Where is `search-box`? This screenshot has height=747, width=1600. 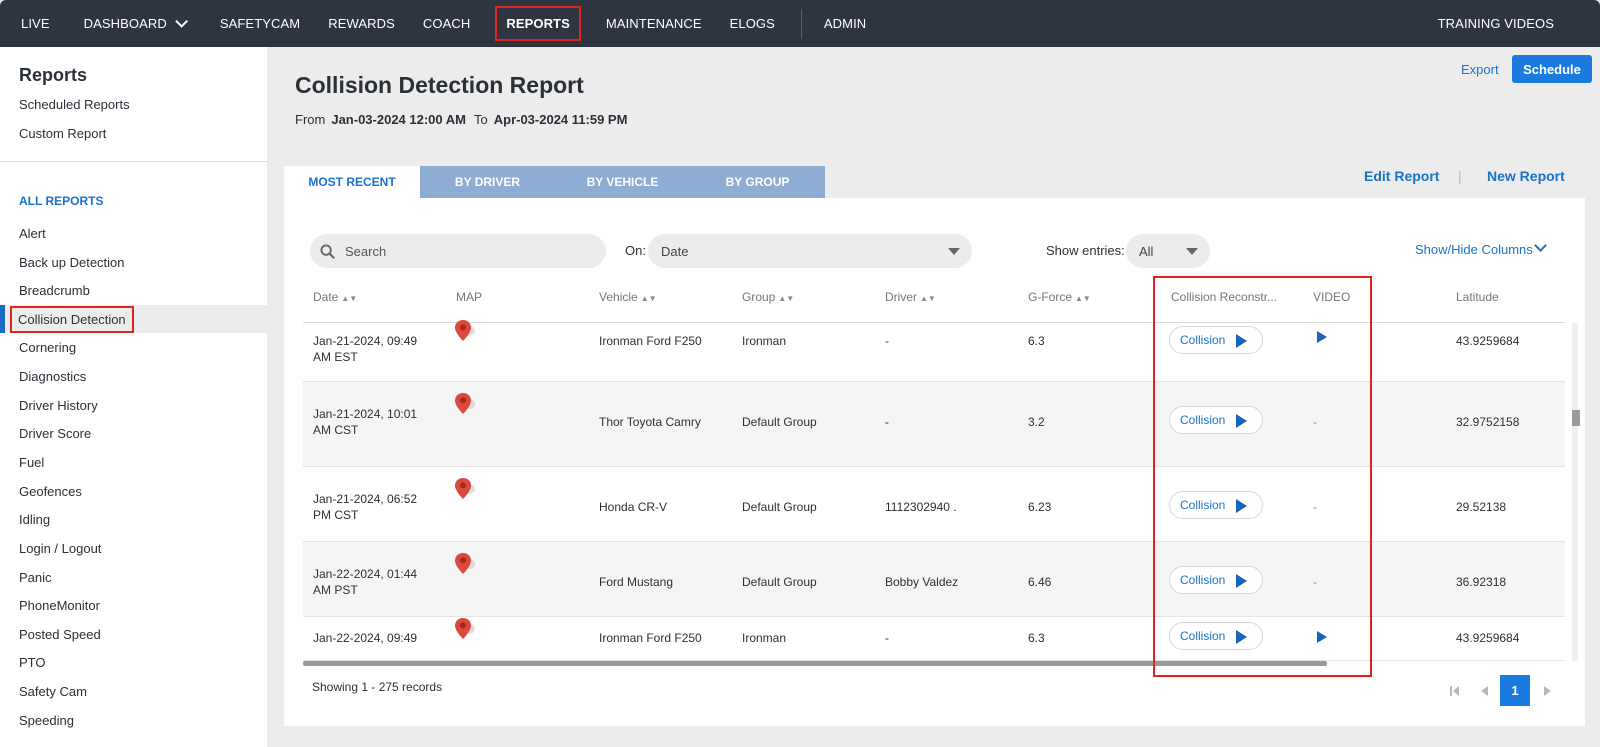 search-box is located at coordinates (458, 251).